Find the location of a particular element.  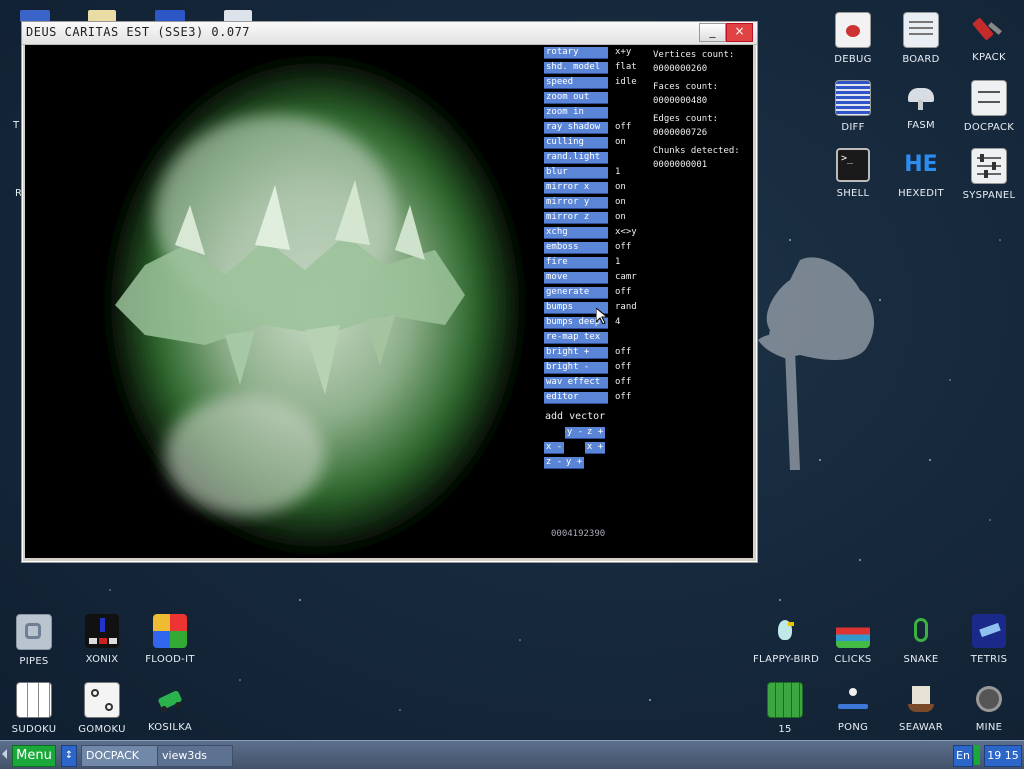

menu-button-emboss: emboss is located at coordinates (576, 248).